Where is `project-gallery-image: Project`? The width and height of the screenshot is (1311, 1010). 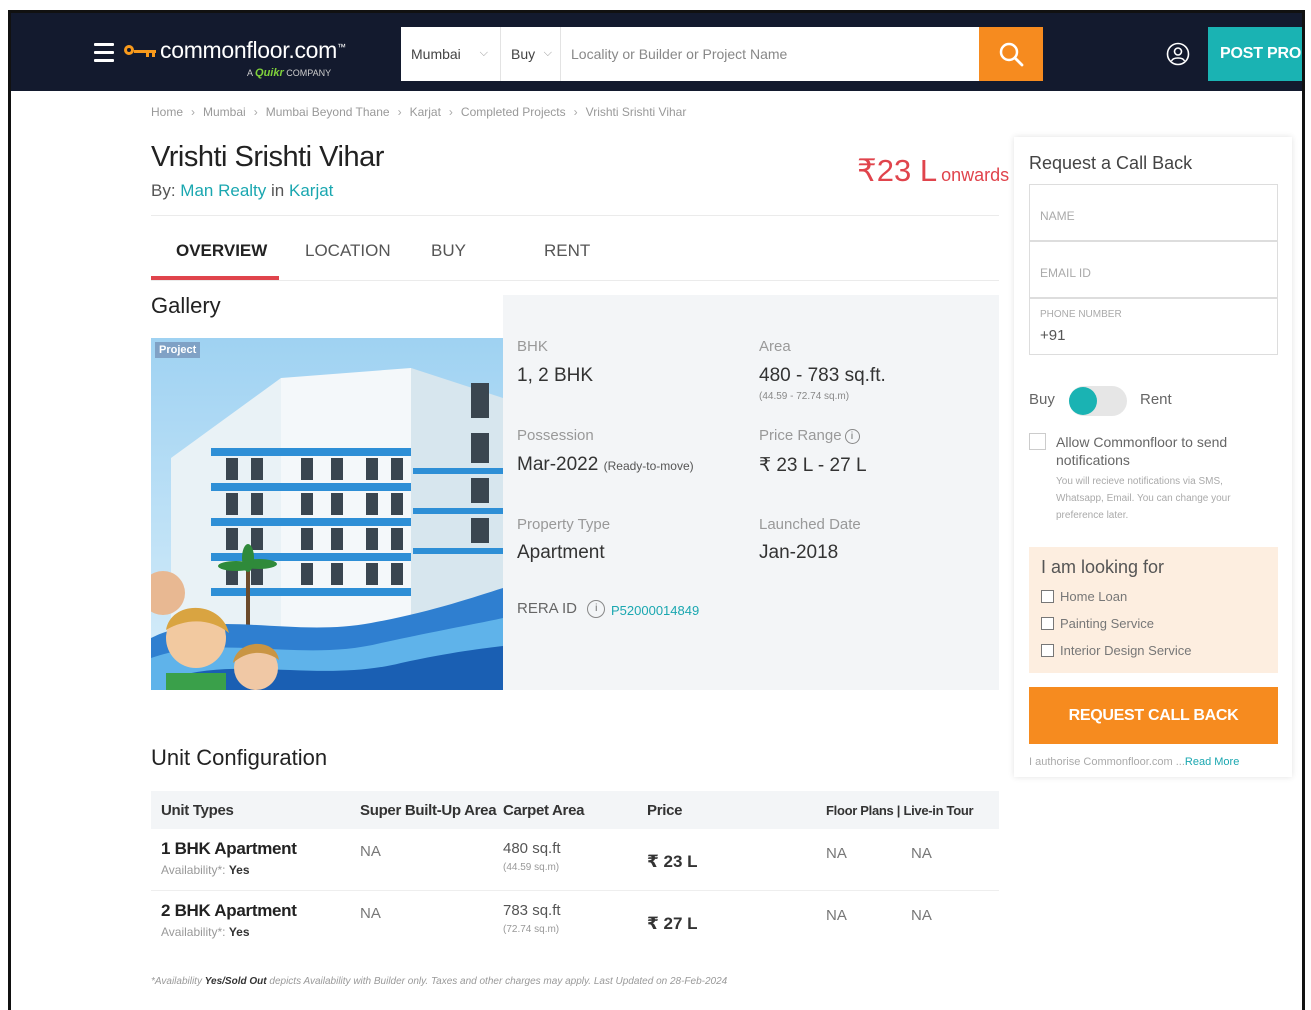 project-gallery-image: Project is located at coordinates (327, 514).